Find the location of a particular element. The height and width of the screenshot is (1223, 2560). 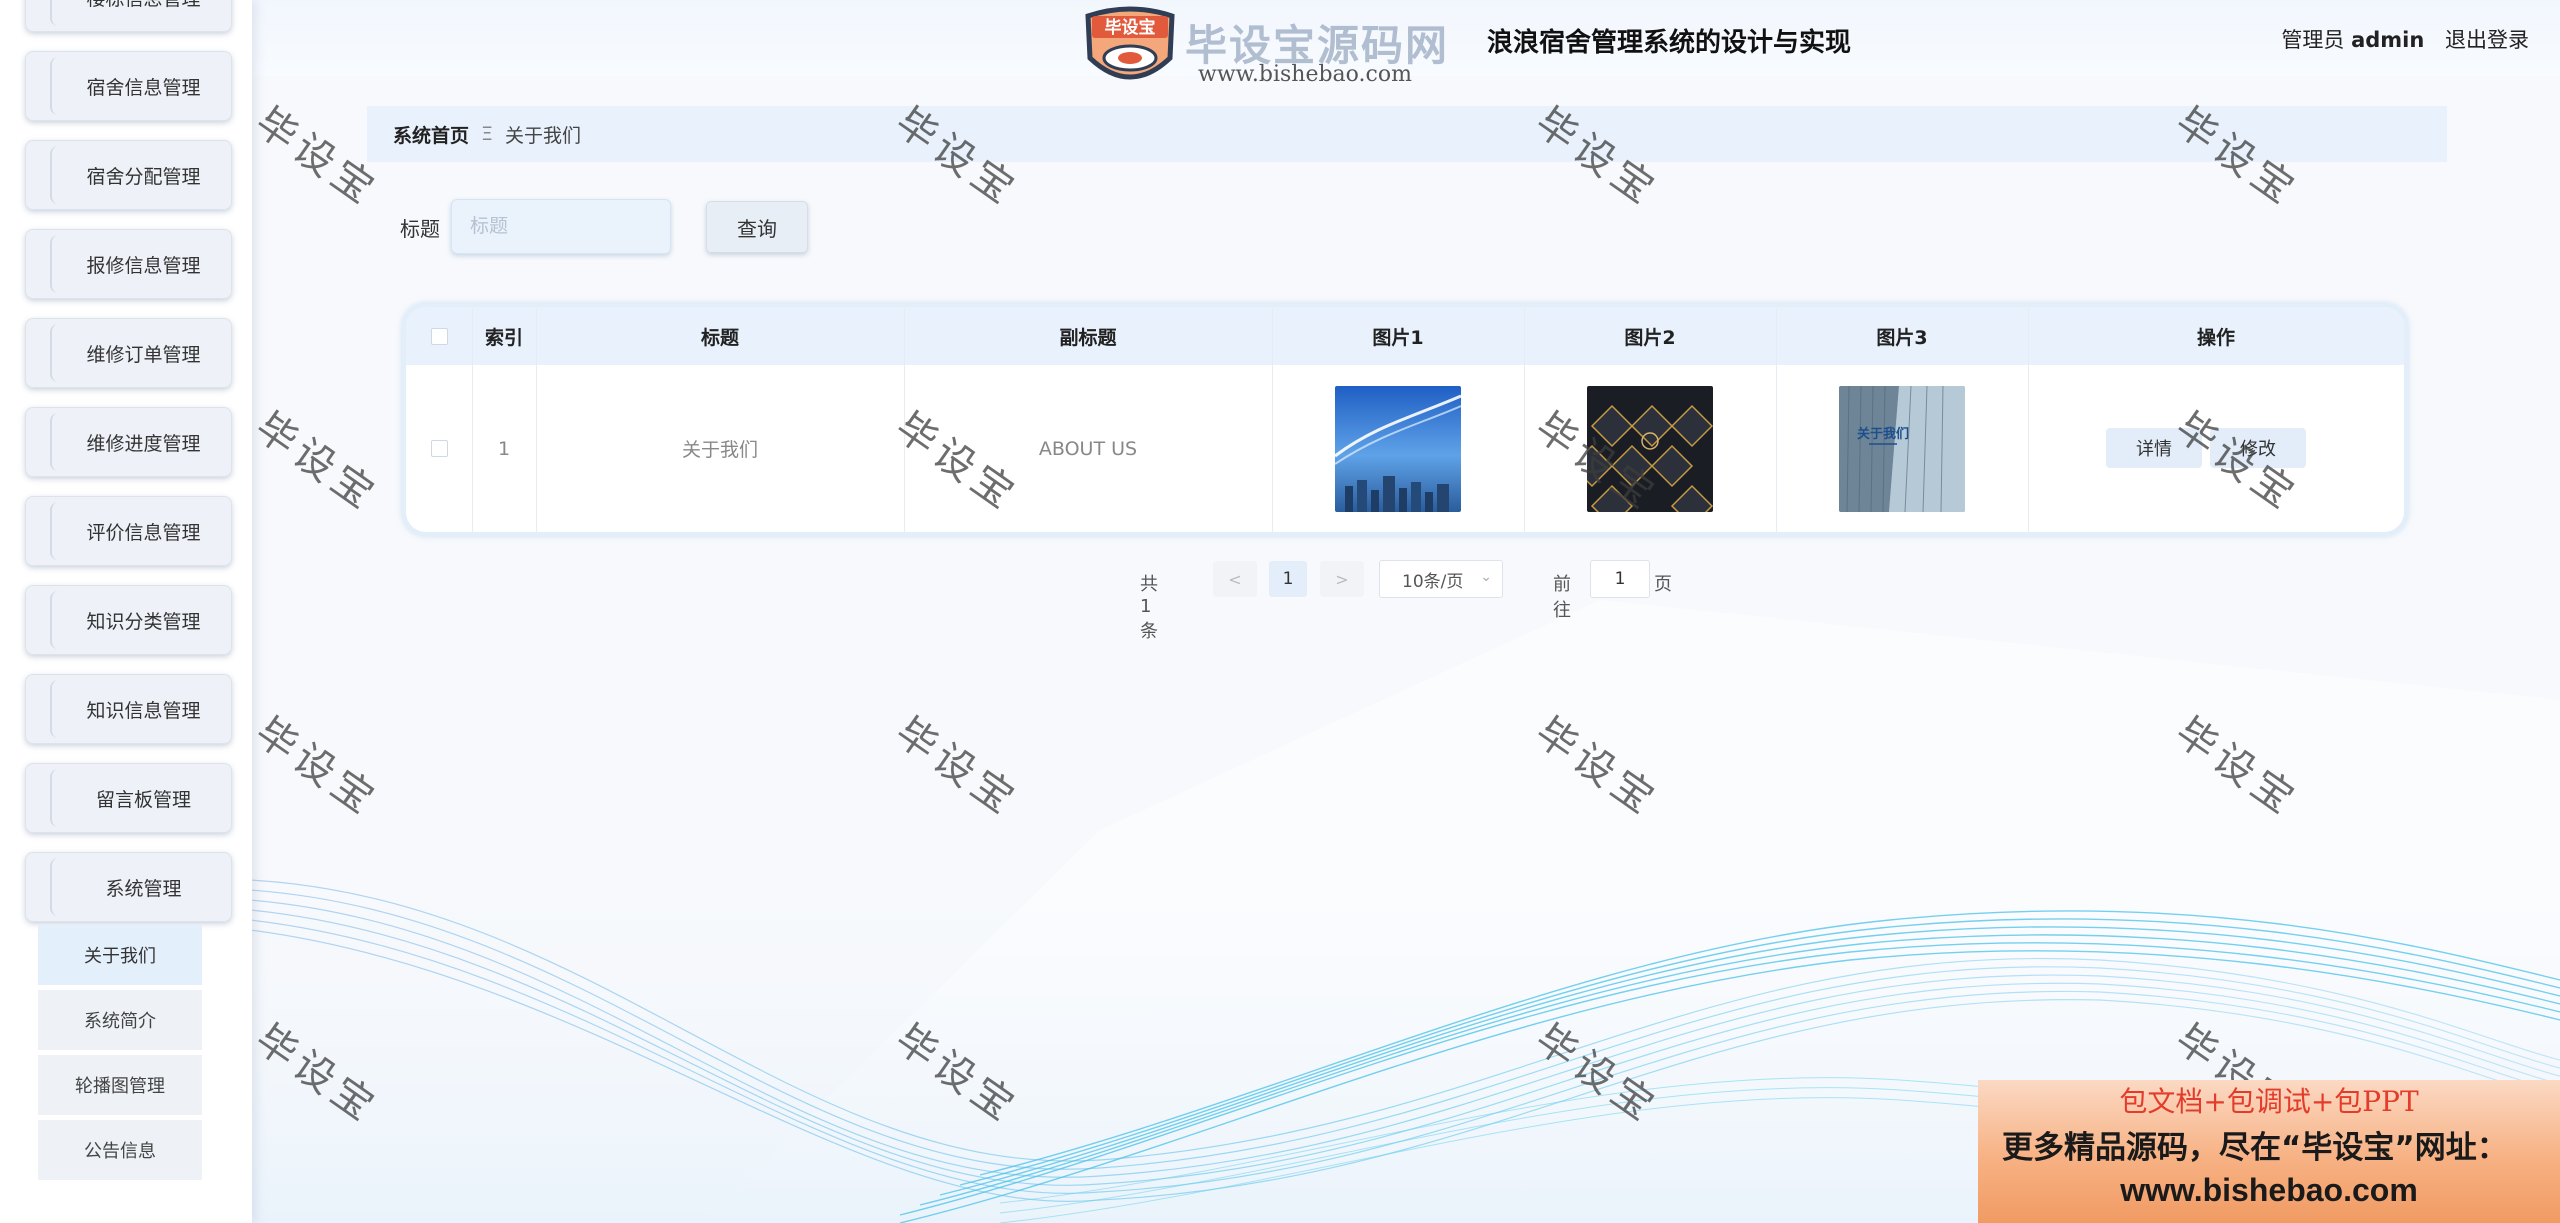

logout-link: 退出登录 is located at coordinates (2487, 40).